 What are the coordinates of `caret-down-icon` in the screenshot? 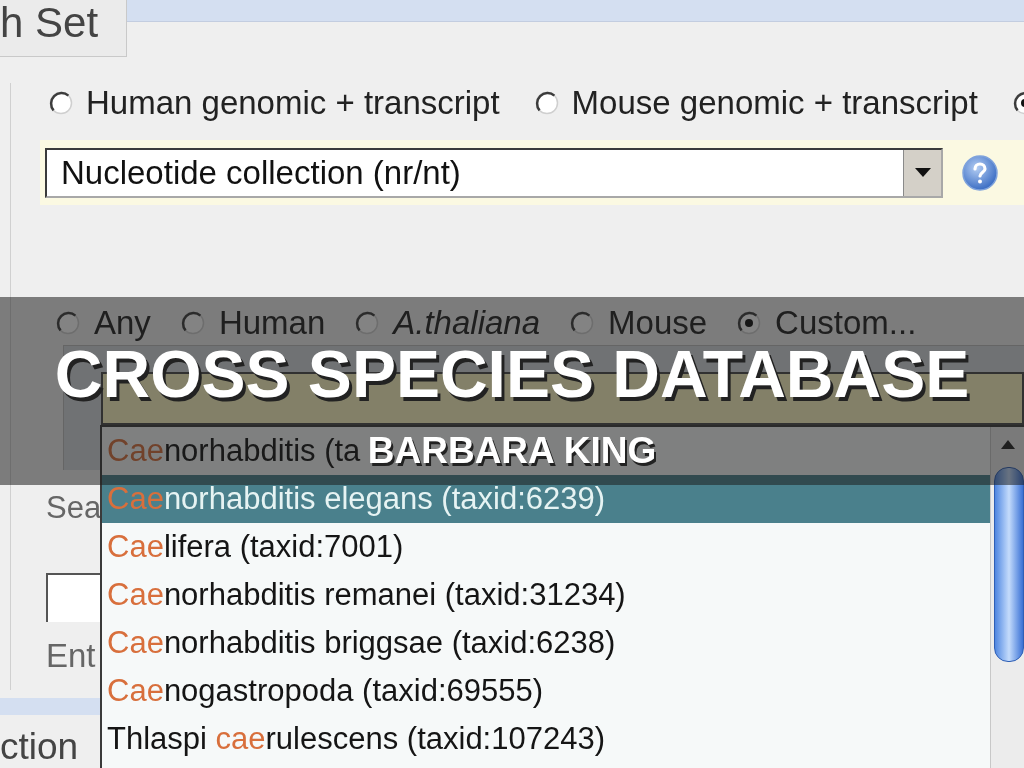 It's located at (922, 172).